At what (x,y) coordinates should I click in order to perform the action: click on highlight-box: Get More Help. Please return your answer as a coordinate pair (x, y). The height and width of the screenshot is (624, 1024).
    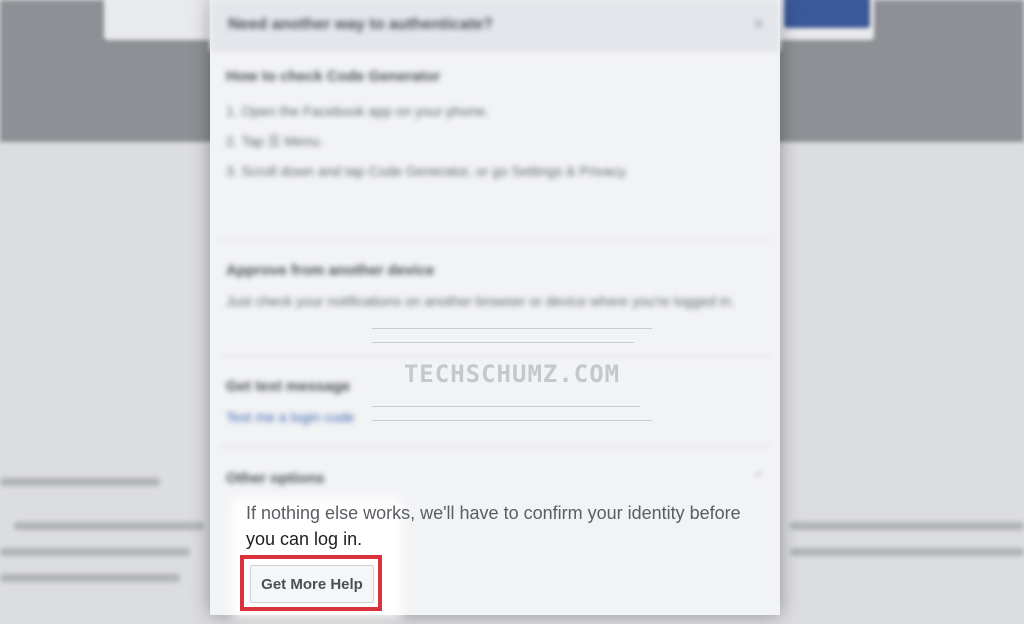
    Looking at the image, I should click on (311, 583).